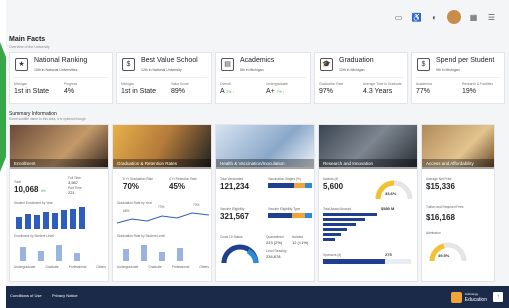  What do you see at coordinates (222, 91) in the screenshot?
I see `grade-value: A` at bounding box center [222, 91].